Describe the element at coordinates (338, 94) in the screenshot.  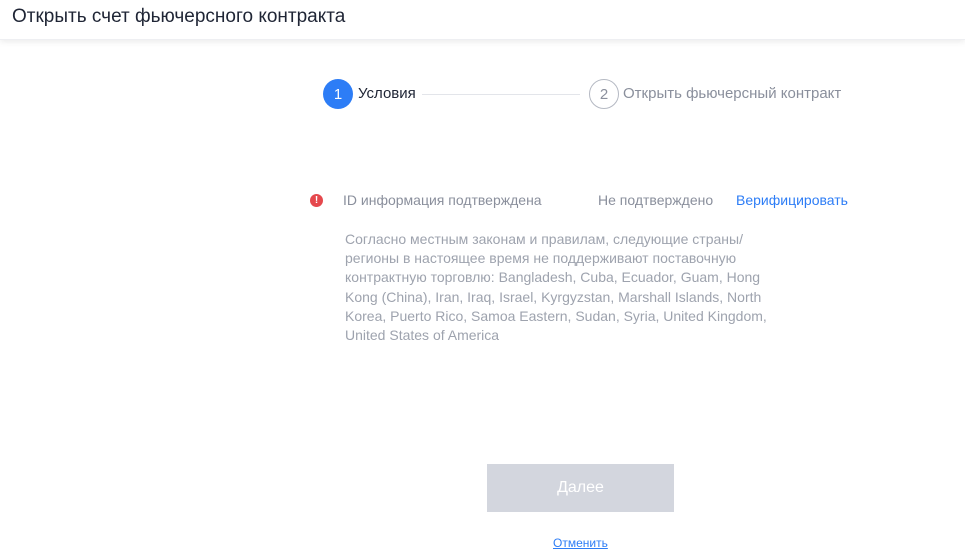
I see `step-1-indicator: 1` at that location.